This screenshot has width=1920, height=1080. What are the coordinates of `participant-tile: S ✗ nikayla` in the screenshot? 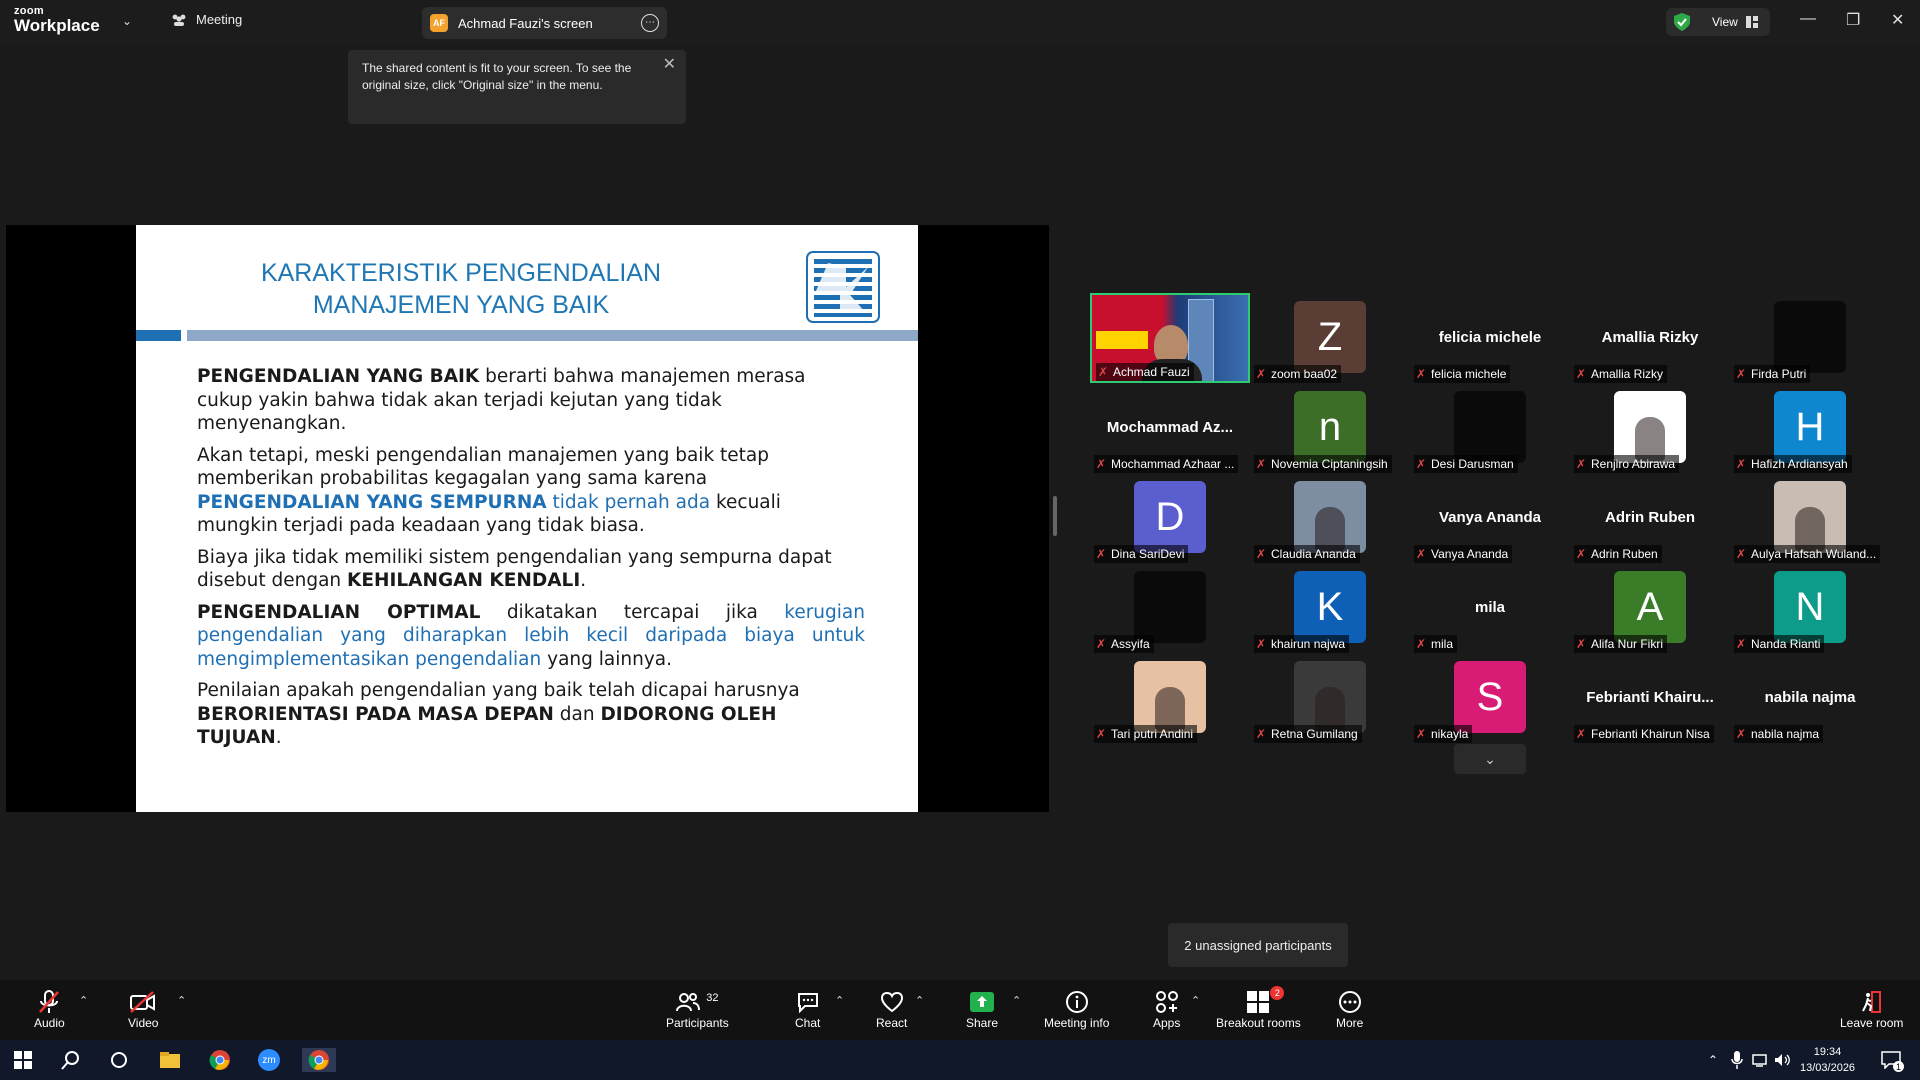 It's located at (1490, 698).